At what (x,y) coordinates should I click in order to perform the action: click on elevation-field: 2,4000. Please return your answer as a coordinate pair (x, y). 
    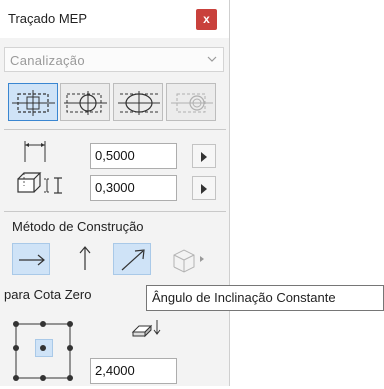
    Looking at the image, I should click on (133, 371).